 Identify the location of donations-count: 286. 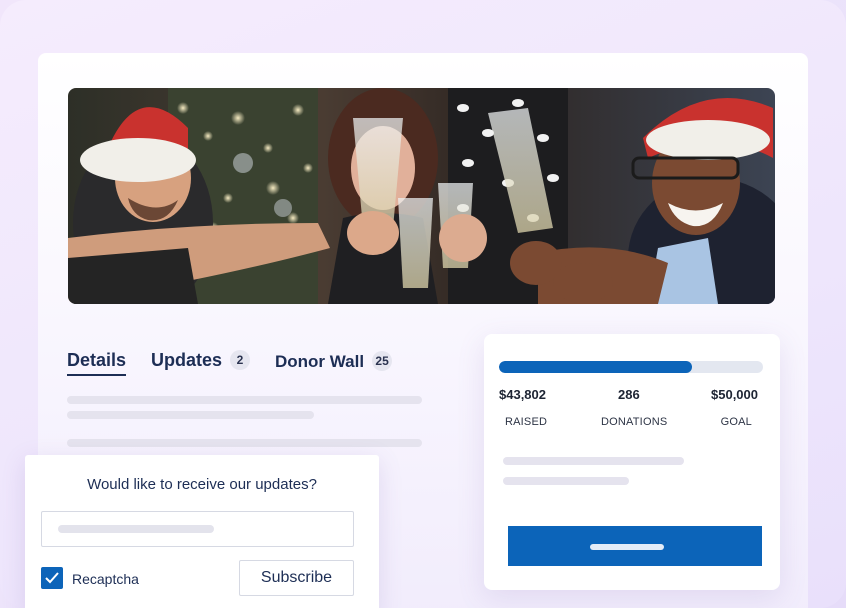
(629, 394).